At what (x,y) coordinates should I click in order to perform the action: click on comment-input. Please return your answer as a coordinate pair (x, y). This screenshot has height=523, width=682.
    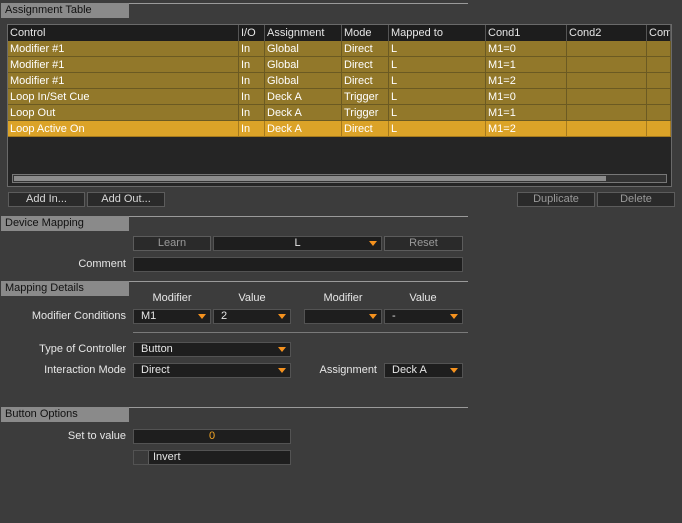
    Looking at the image, I should click on (298, 264).